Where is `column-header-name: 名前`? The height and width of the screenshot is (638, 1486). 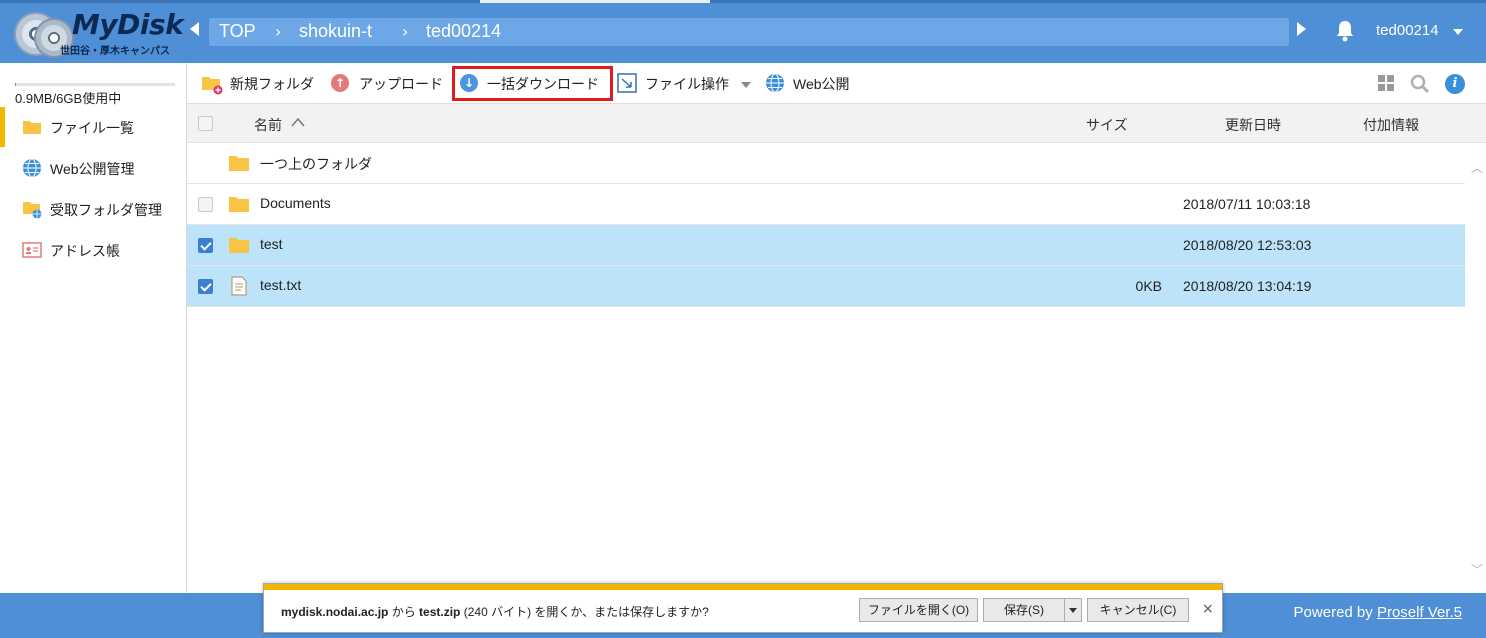
column-header-name: 名前 is located at coordinates (268, 125).